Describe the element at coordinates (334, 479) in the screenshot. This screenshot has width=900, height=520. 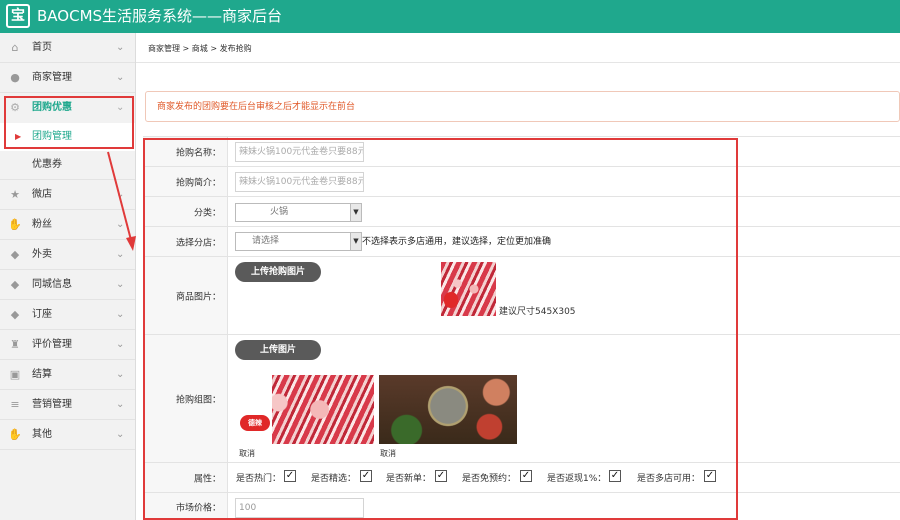
I see `attr-label-featured: 是否精选：` at that location.